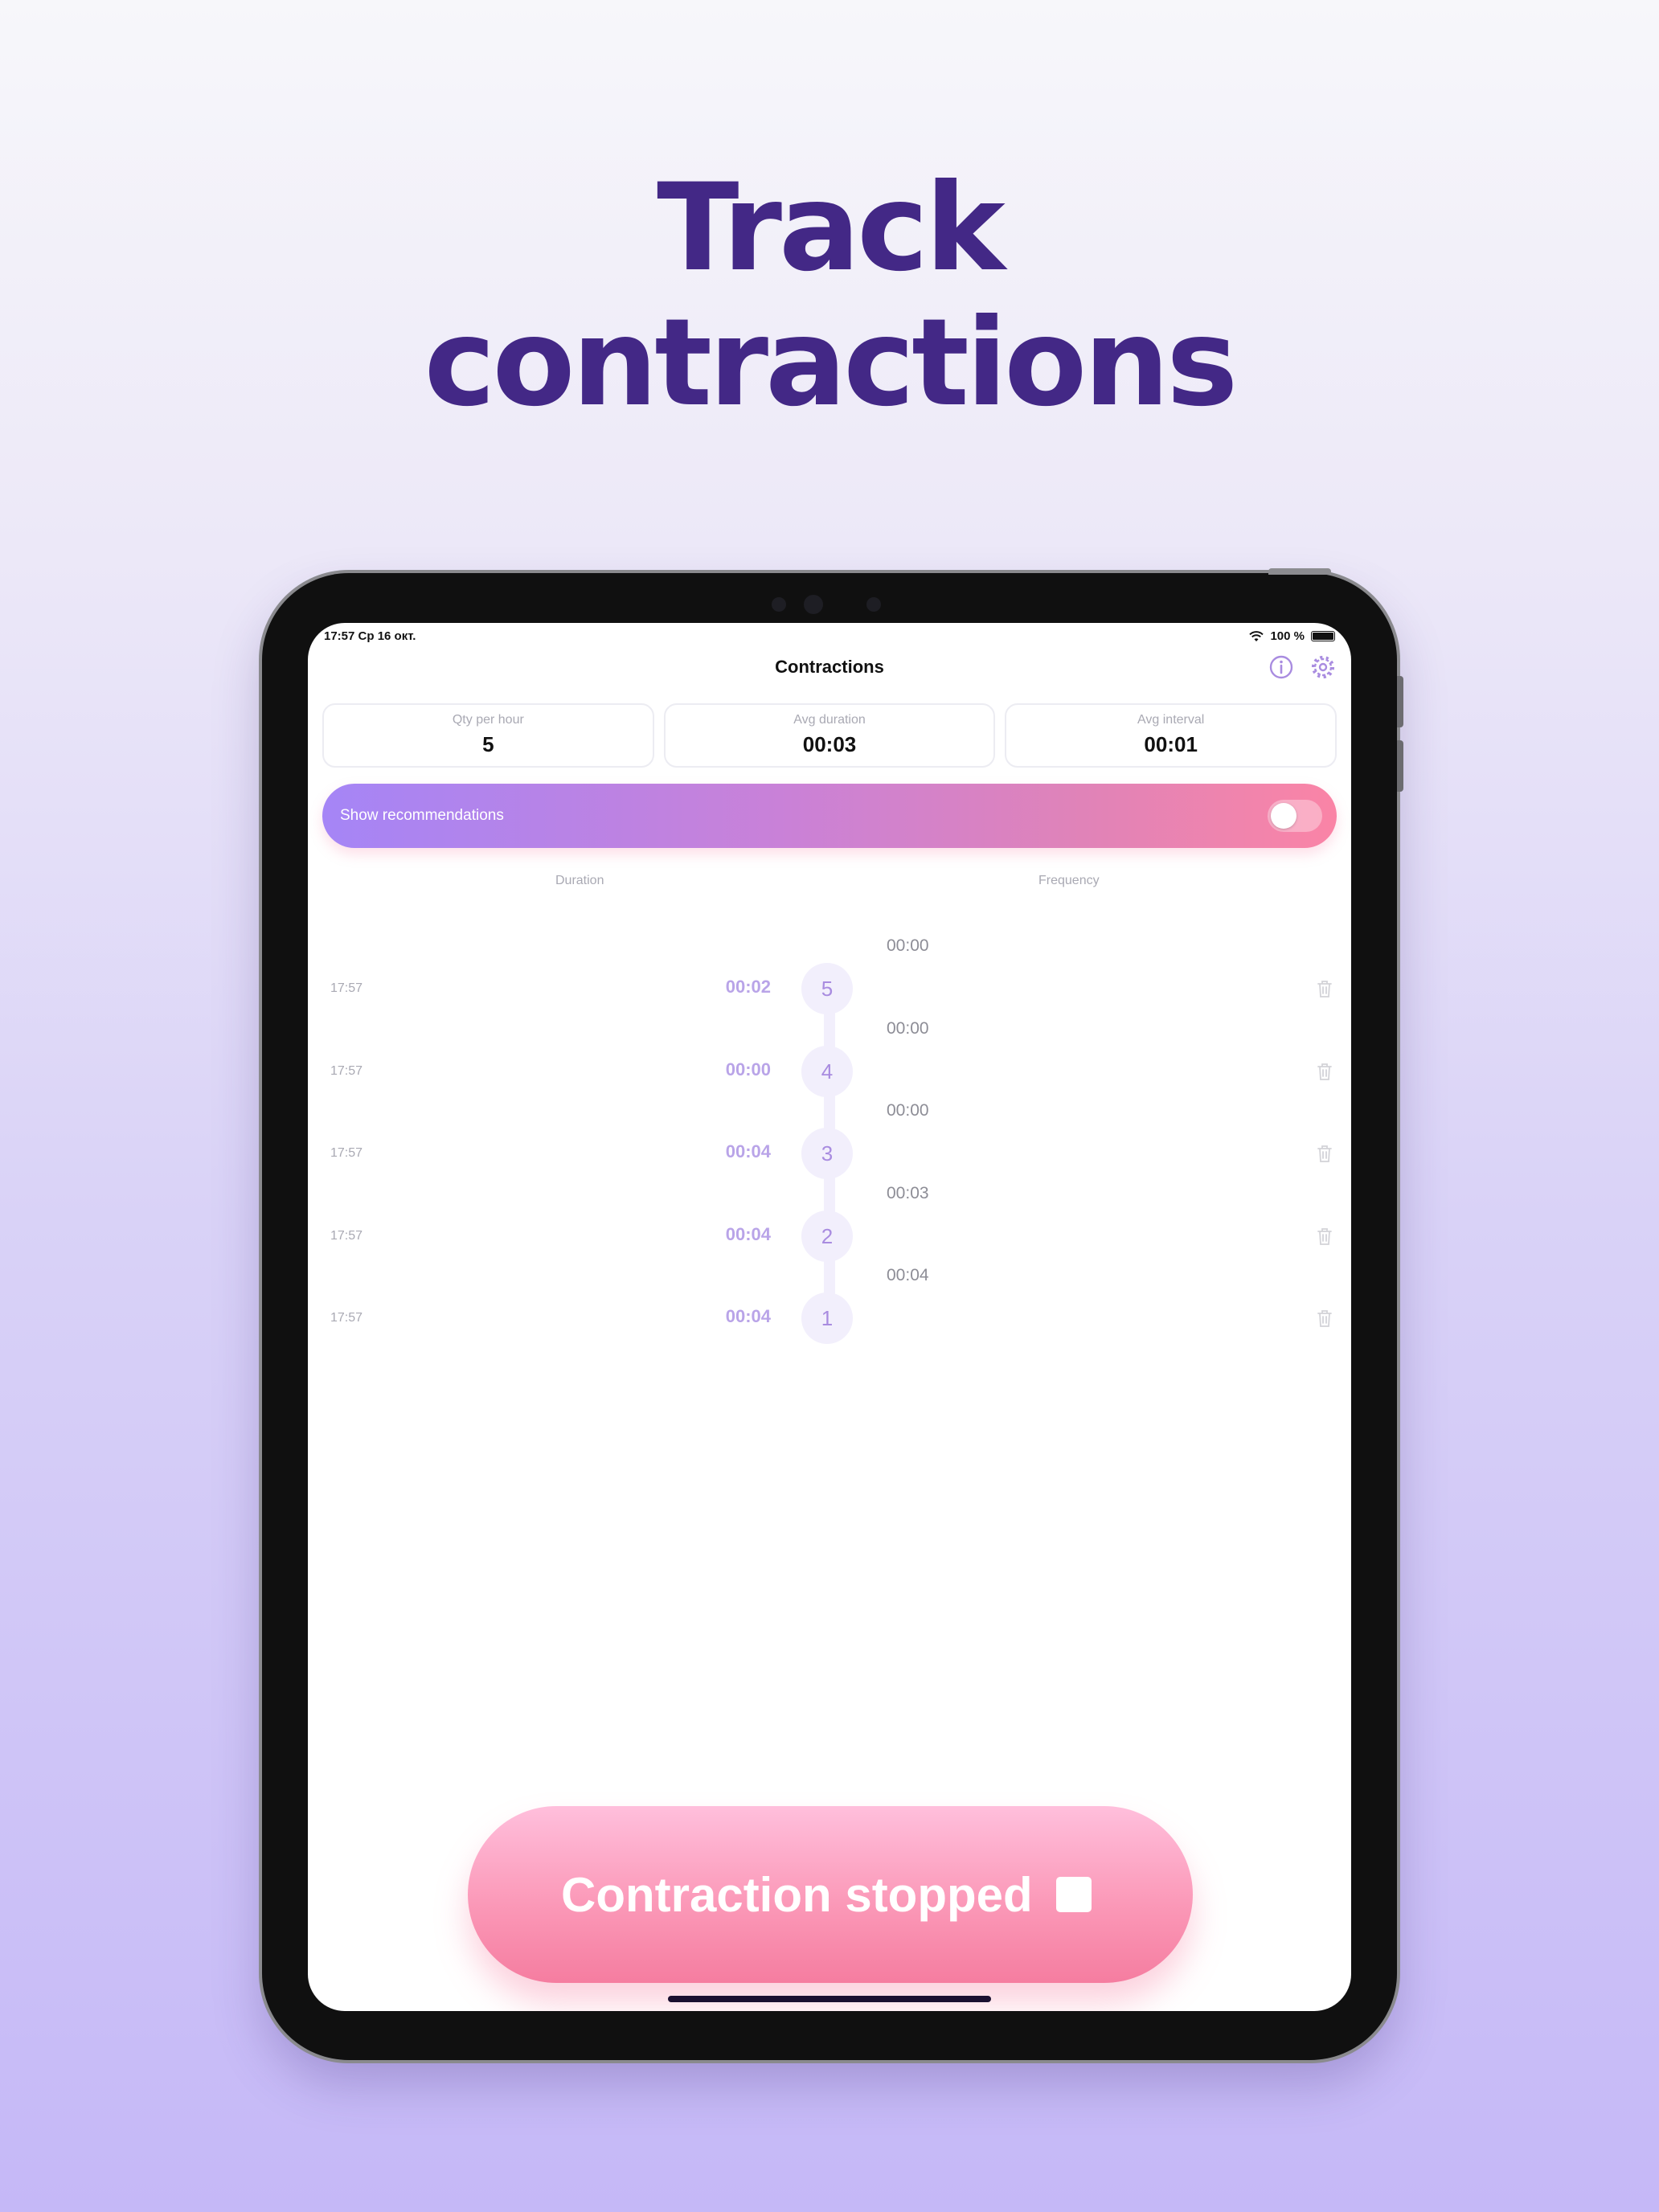 This screenshot has height=2212, width=1659. What do you see at coordinates (1256, 635) in the screenshot?
I see `wifi-icon` at bounding box center [1256, 635].